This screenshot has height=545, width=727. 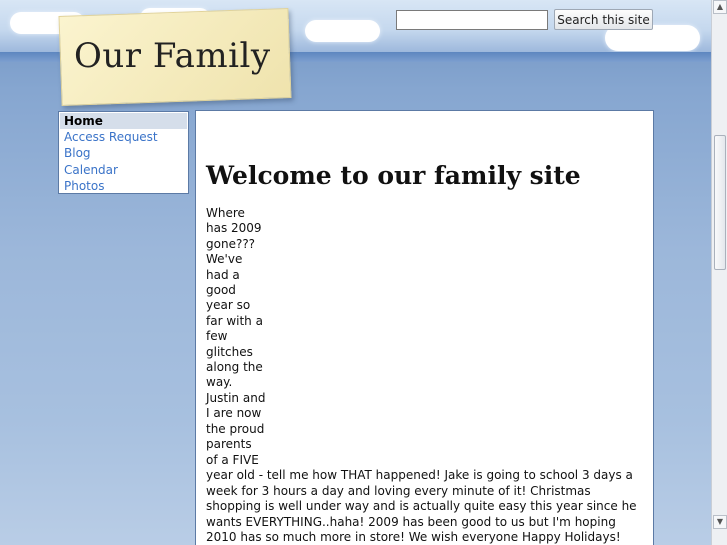 I want to click on scroll-down-arrow-icon: ▼, so click(x=720, y=522).